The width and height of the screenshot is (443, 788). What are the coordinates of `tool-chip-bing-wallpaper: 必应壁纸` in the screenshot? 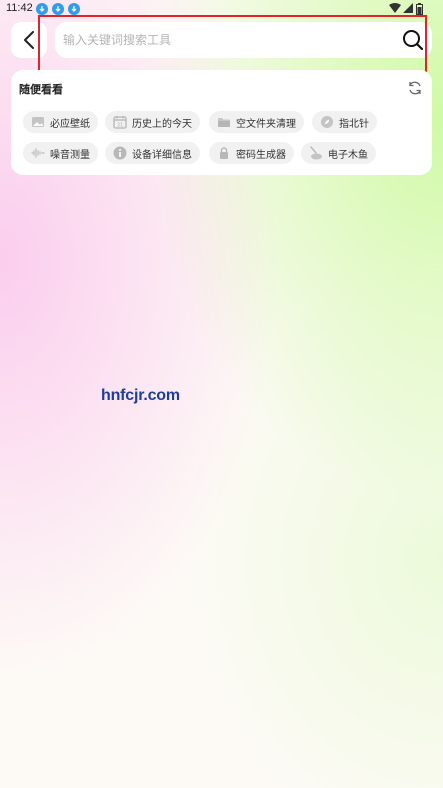 It's located at (60, 122).